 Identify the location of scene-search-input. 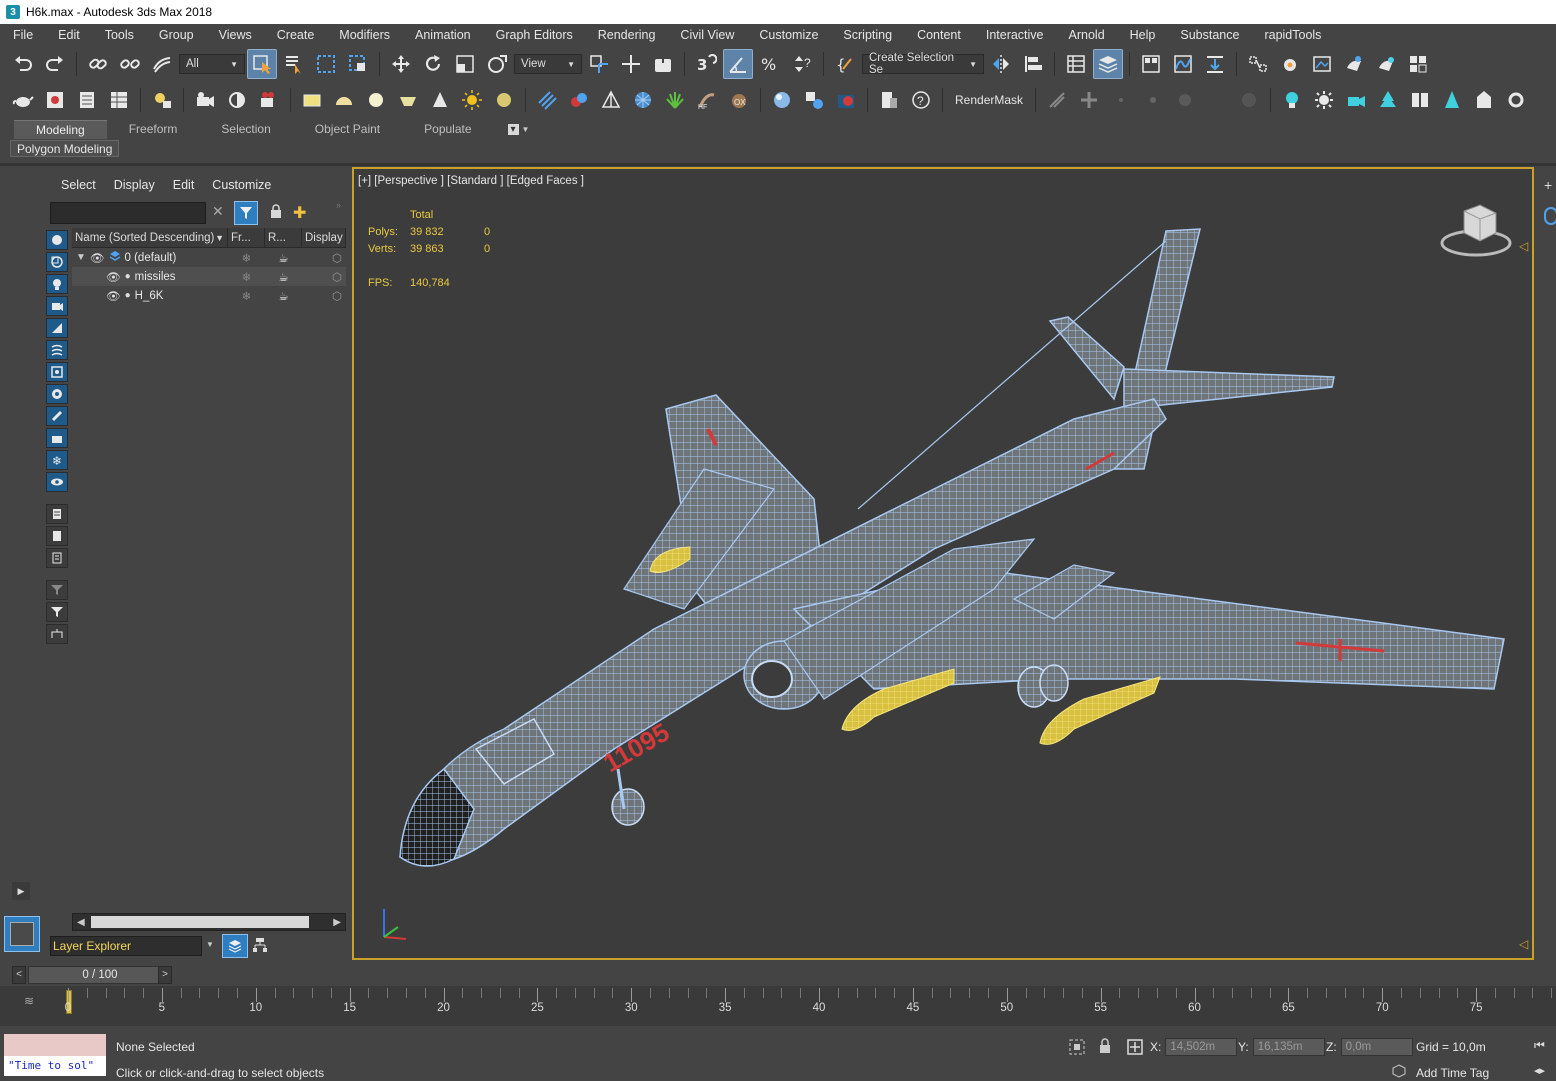
(128, 213).